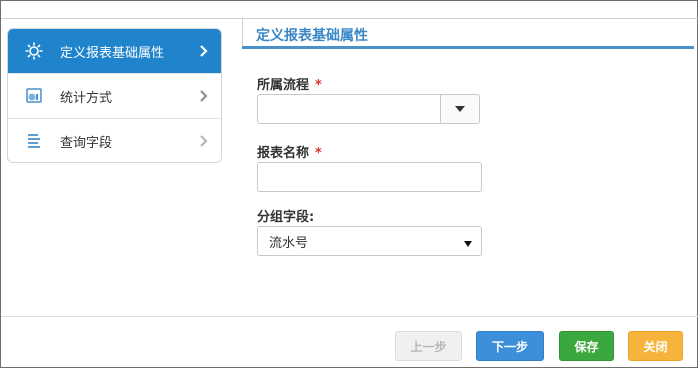 The height and width of the screenshot is (368, 698). What do you see at coordinates (34, 96) in the screenshot?
I see `chart-icon` at bounding box center [34, 96].